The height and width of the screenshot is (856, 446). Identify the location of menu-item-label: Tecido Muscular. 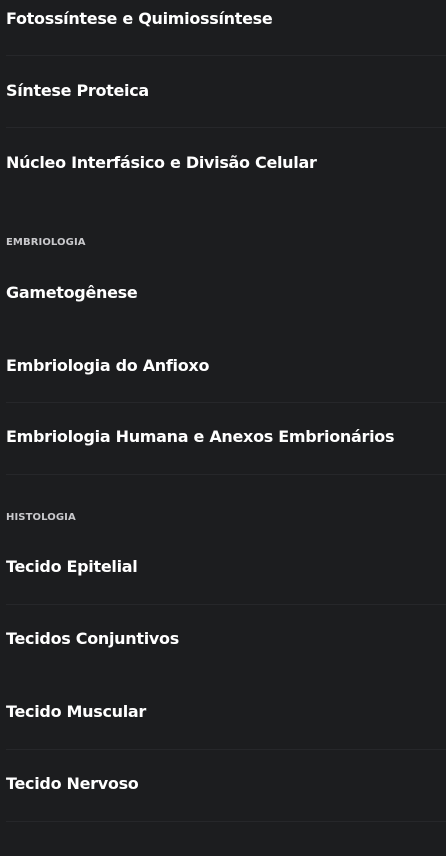
(76, 711).